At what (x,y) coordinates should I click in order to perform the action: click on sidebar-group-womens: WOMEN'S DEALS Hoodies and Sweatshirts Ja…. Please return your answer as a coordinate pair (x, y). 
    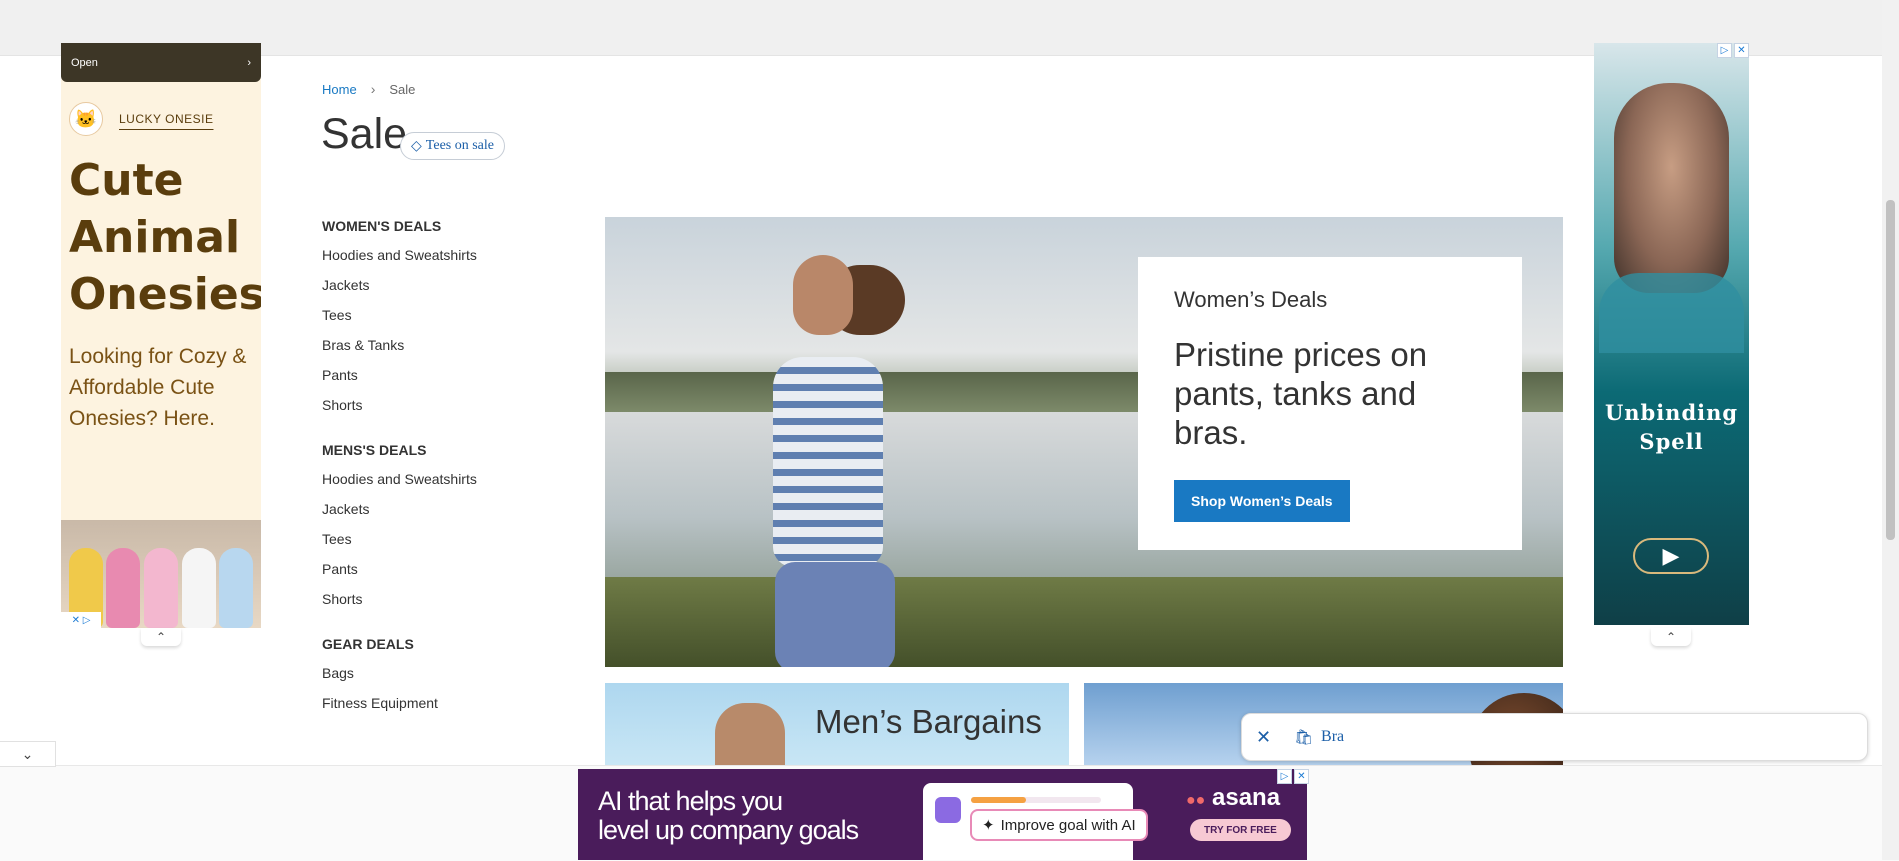
    Looking at the image, I should click on (432, 319).